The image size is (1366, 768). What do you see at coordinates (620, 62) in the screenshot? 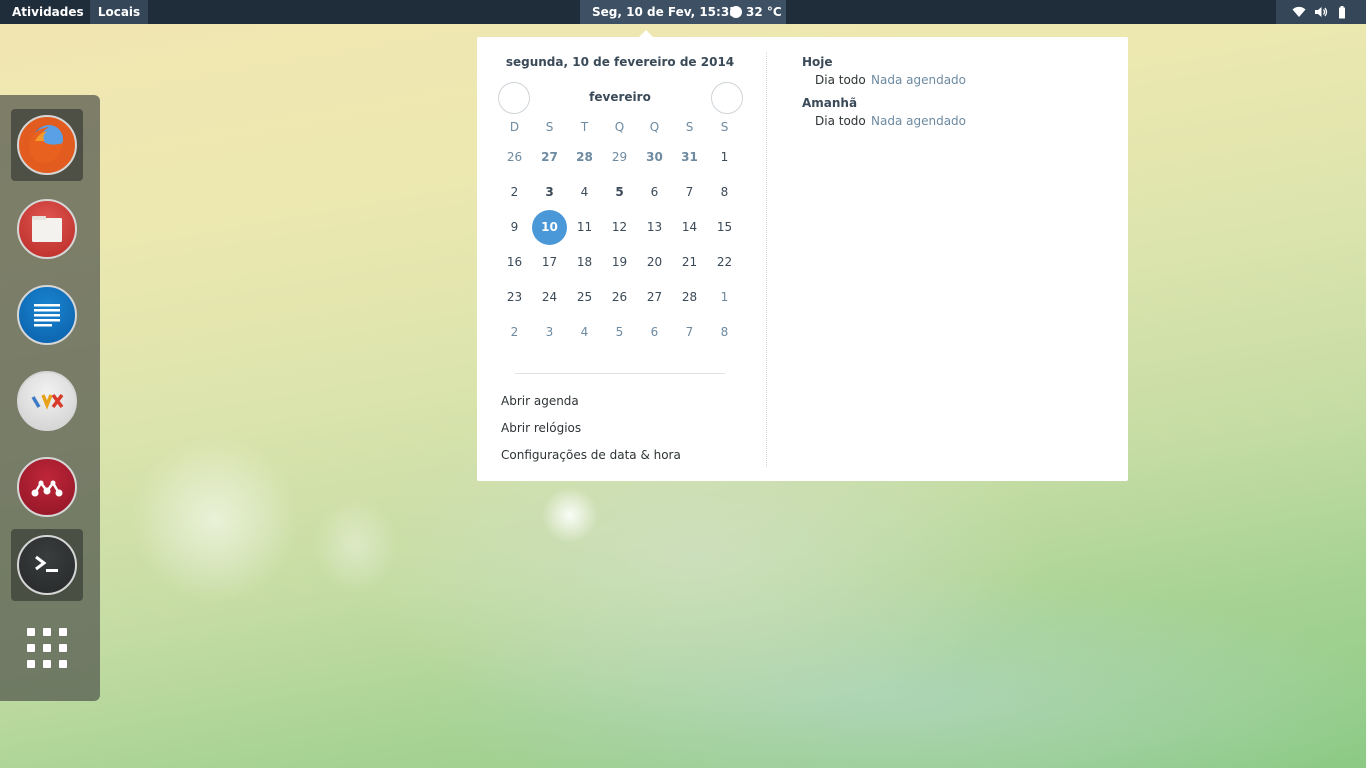
I see `full-date-label: segunda, 10 de fevereiro de 2014` at bounding box center [620, 62].